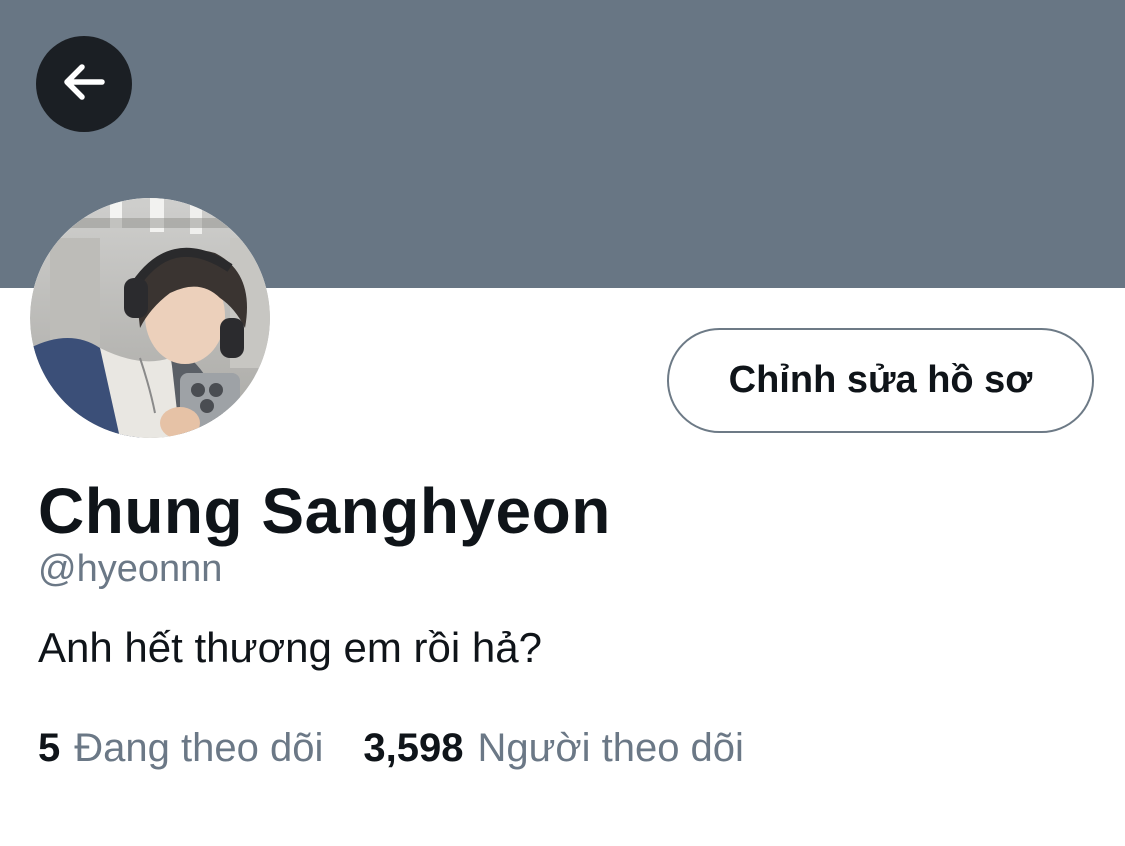 The image size is (1125, 846). What do you see at coordinates (413, 748) in the screenshot?
I see `followers-count: 3,598` at bounding box center [413, 748].